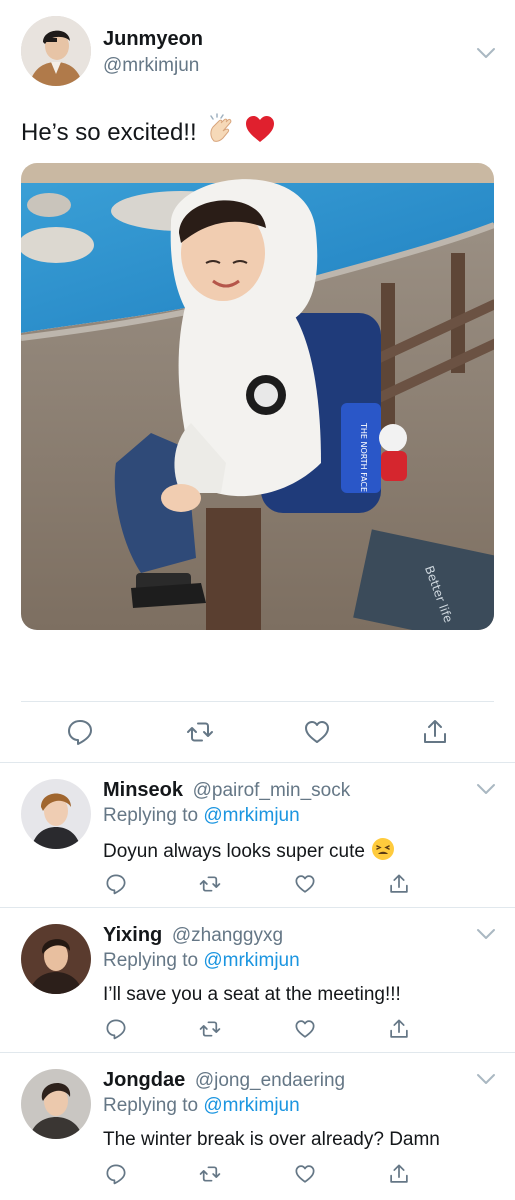 The height and width of the screenshot is (1200, 515). I want to click on display-name: Yixing @zhanggyxg, so click(193, 935).